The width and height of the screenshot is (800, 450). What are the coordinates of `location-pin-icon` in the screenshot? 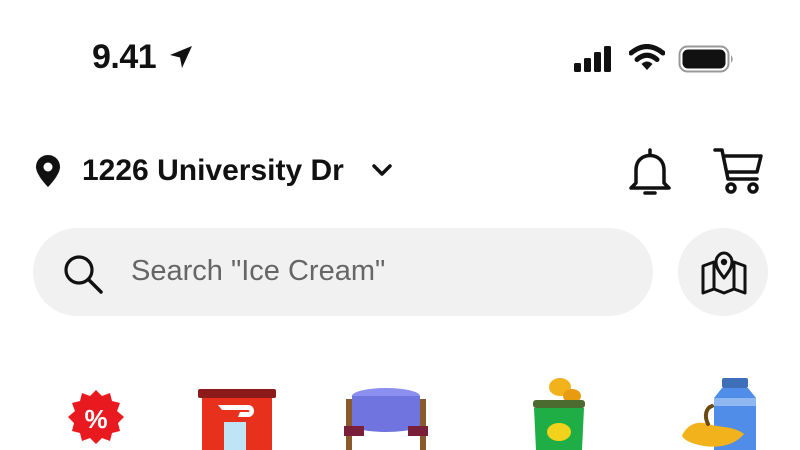 It's located at (48, 171).